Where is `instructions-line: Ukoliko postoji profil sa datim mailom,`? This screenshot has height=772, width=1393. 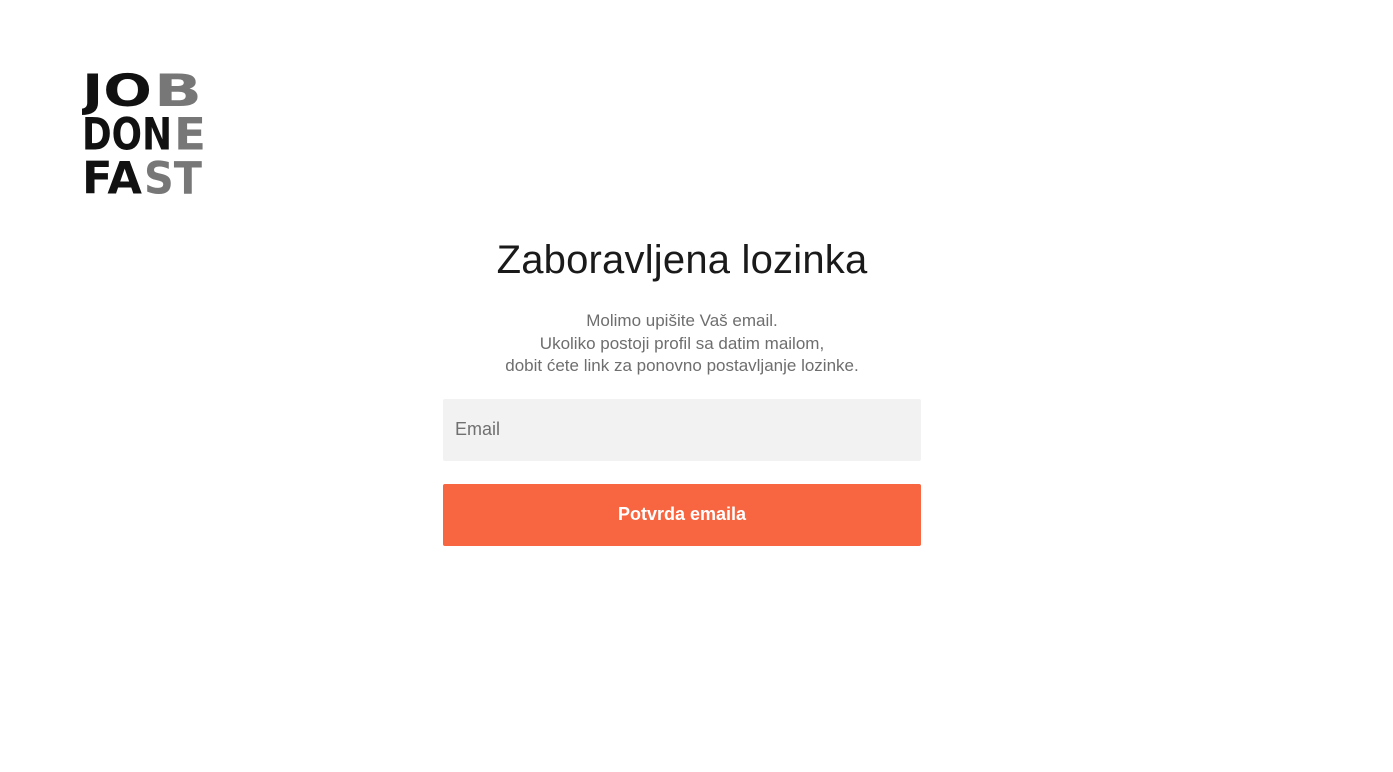 instructions-line: Ukoliko postoji profil sa datim mailom, is located at coordinates (682, 343).